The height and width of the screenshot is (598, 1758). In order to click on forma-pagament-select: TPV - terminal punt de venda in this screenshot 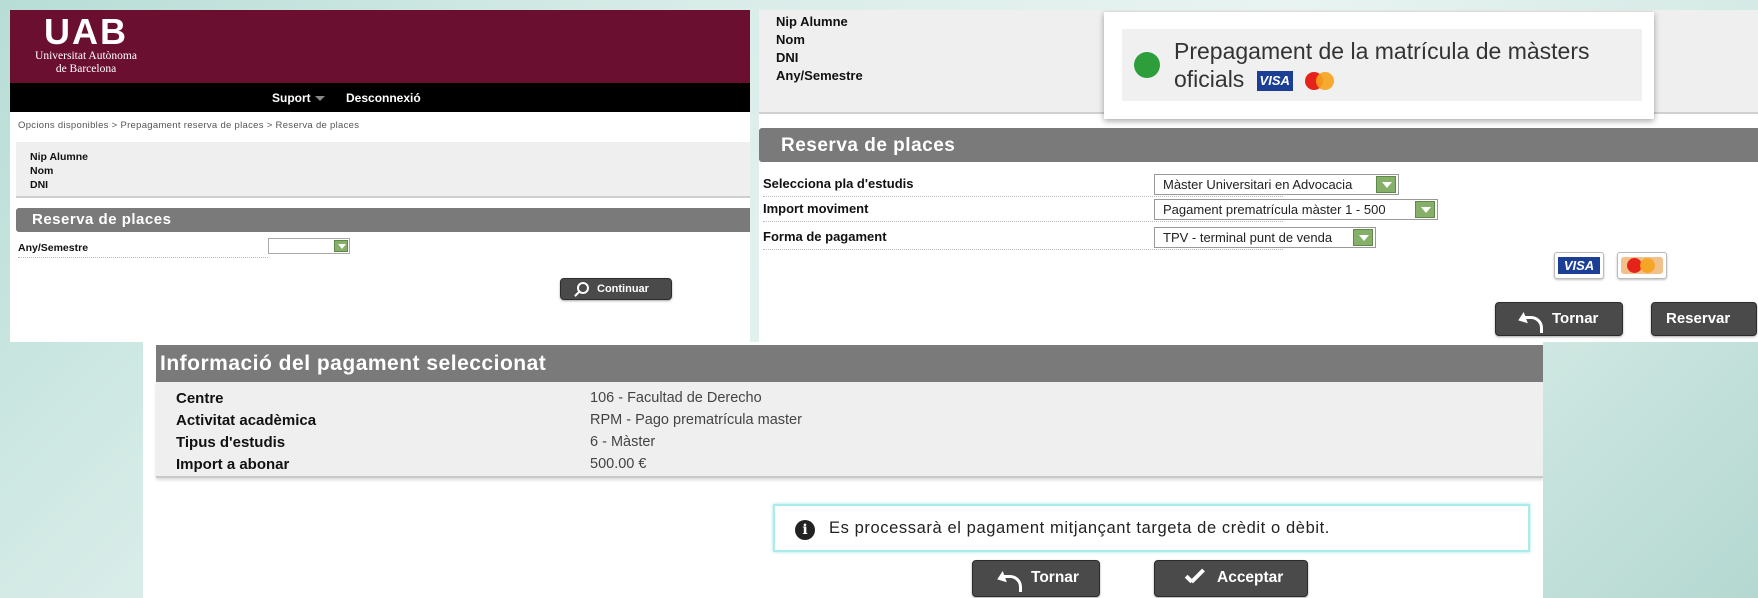, I will do `click(1265, 237)`.